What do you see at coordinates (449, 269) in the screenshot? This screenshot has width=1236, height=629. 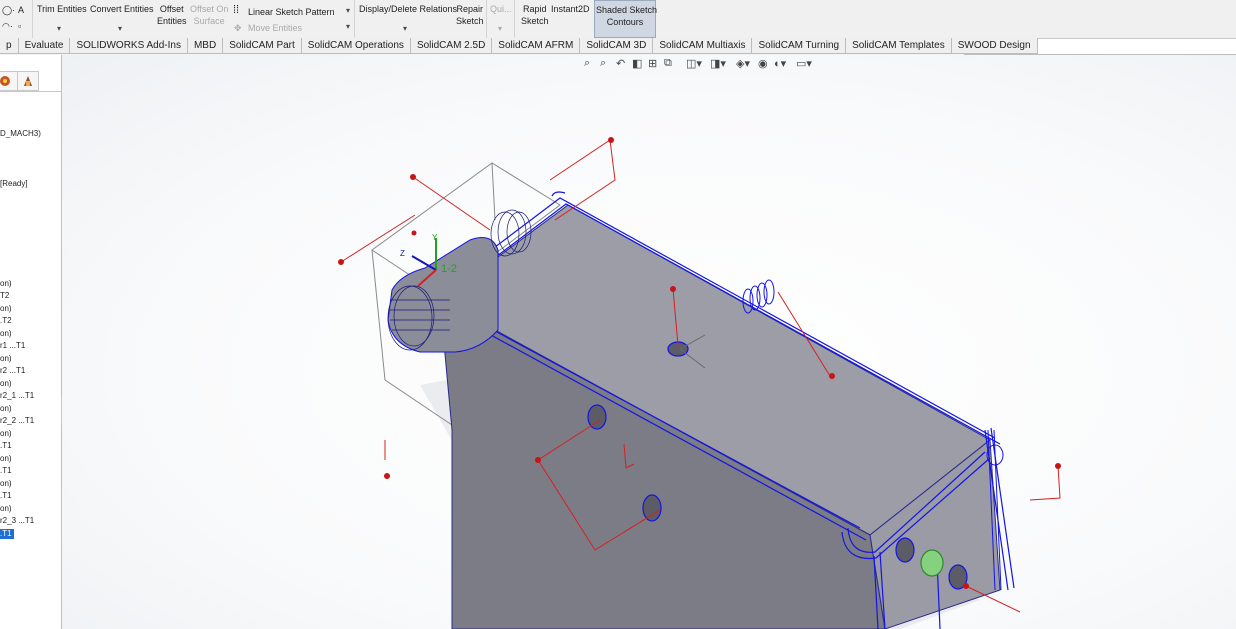 I see `sketch-number-label: 1-2` at bounding box center [449, 269].